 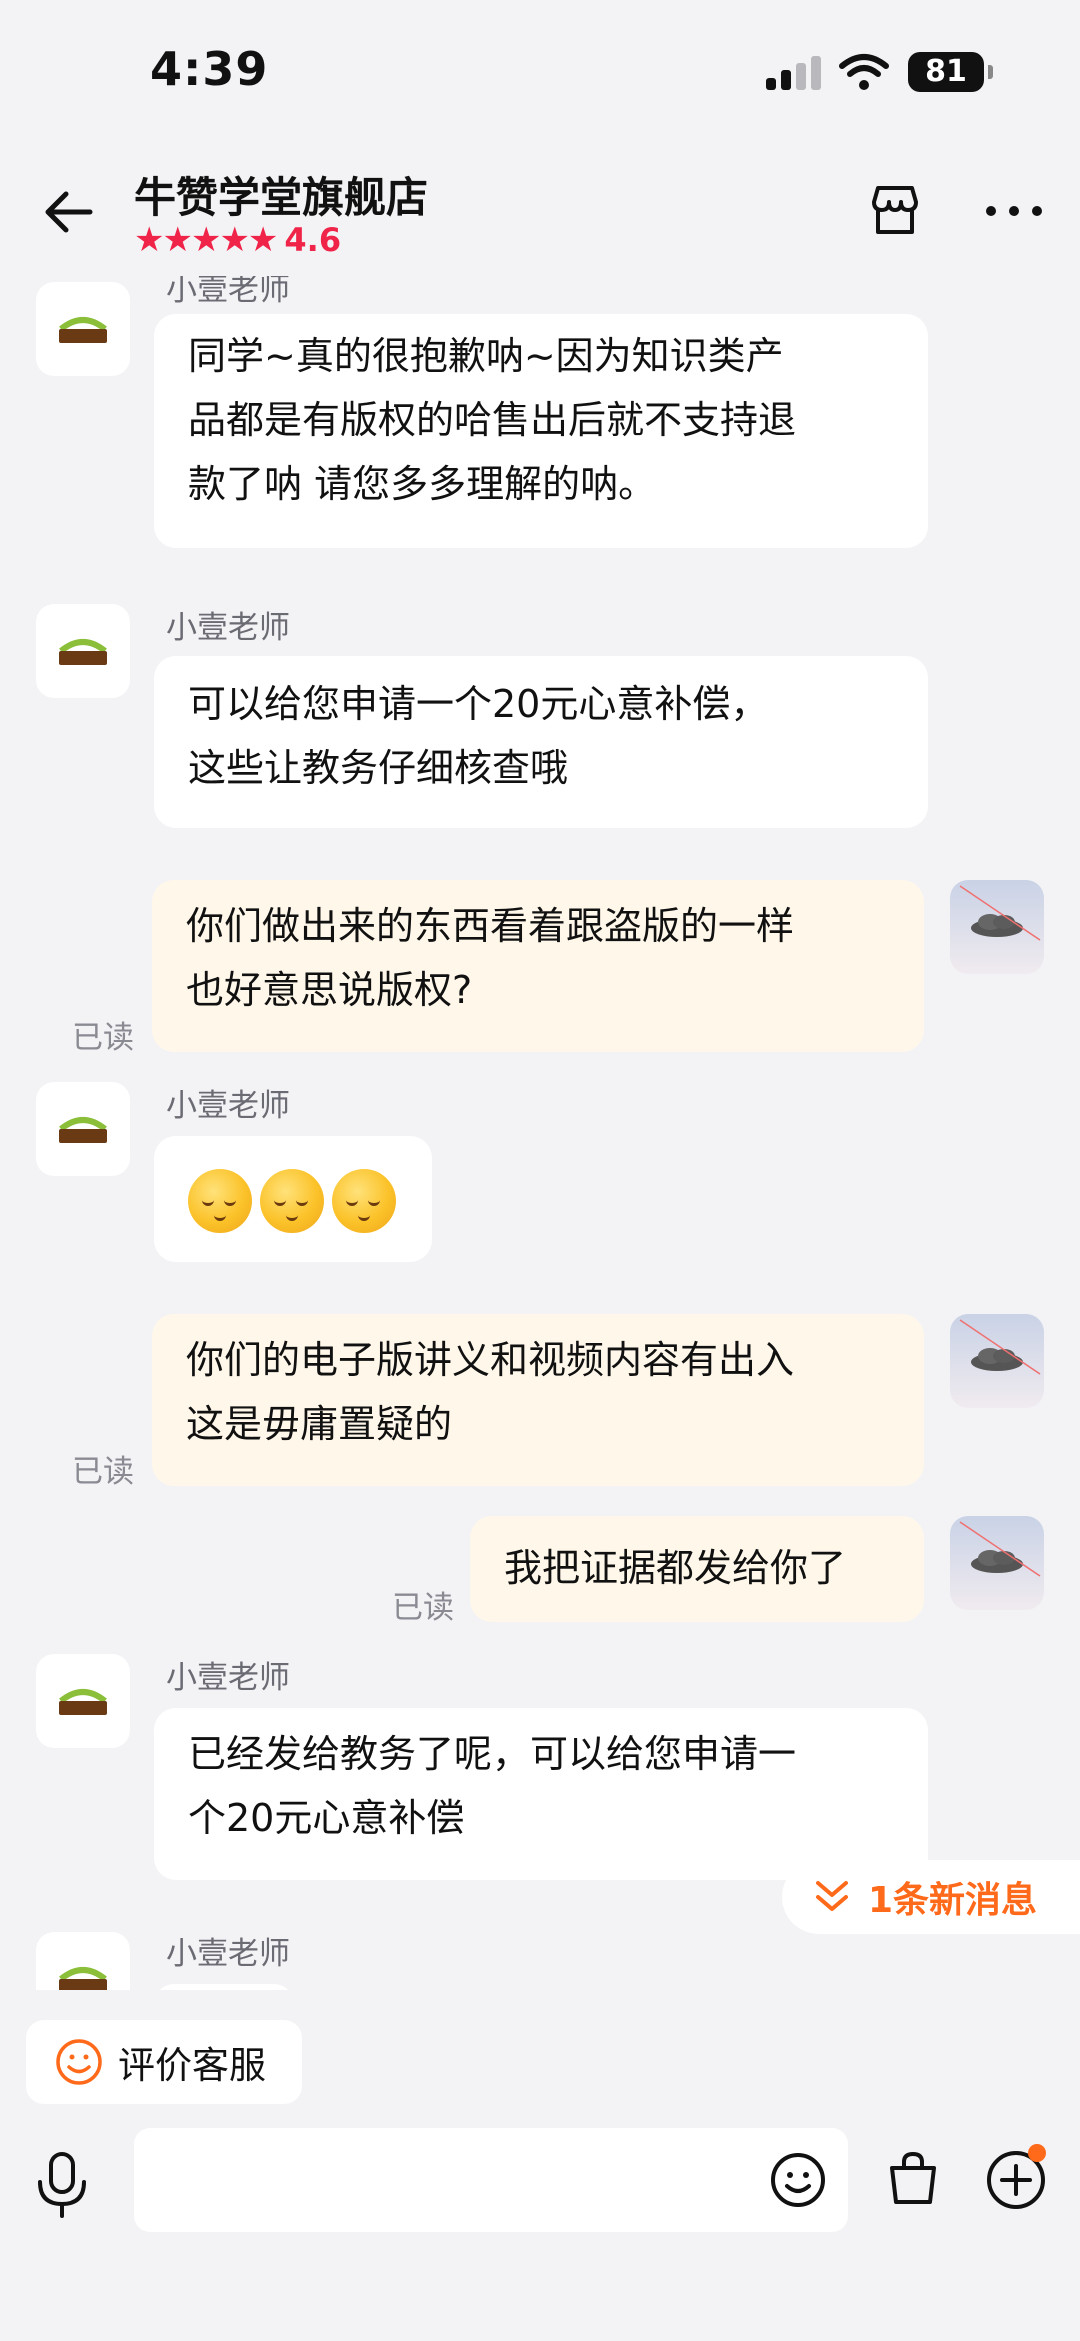 I want to click on input-bar, so click(x=540, y=2225).